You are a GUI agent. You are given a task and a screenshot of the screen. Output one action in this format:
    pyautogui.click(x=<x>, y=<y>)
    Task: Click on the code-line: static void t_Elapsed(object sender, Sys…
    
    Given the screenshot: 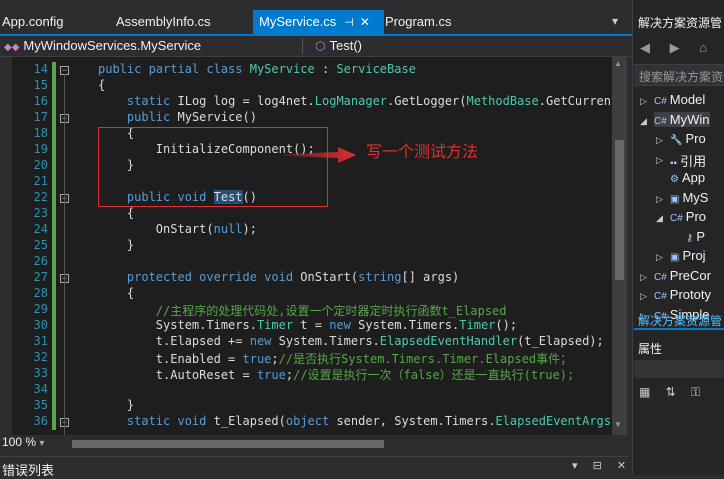 What is the action you would take?
    pyautogui.click(x=355, y=421)
    